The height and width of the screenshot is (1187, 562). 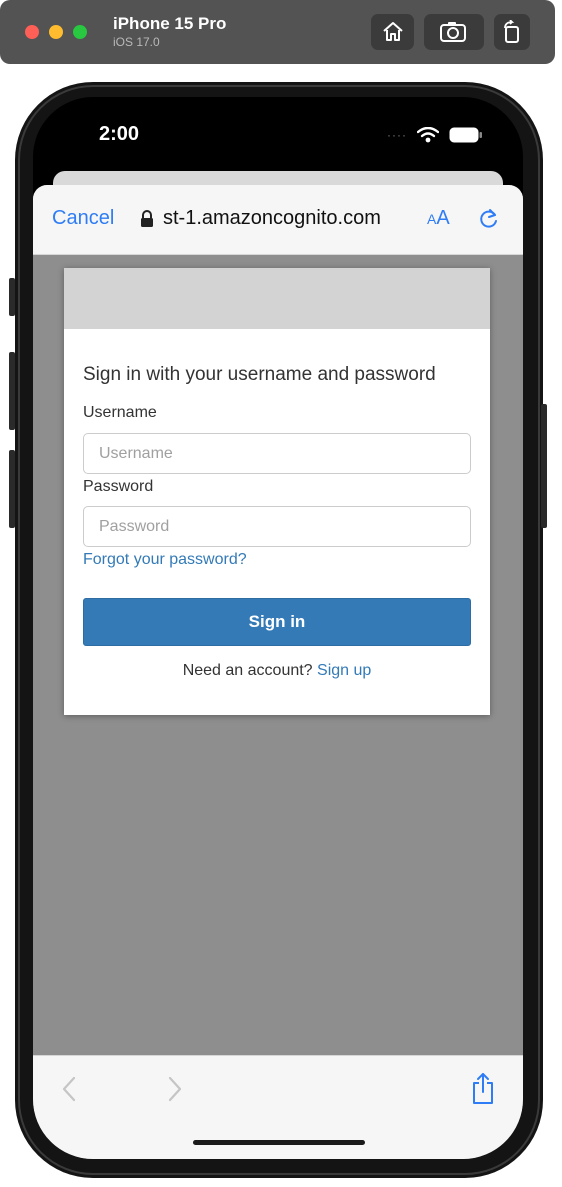 What do you see at coordinates (277, 526) in the screenshot?
I see `password-input: Password` at bounding box center [277, 526].